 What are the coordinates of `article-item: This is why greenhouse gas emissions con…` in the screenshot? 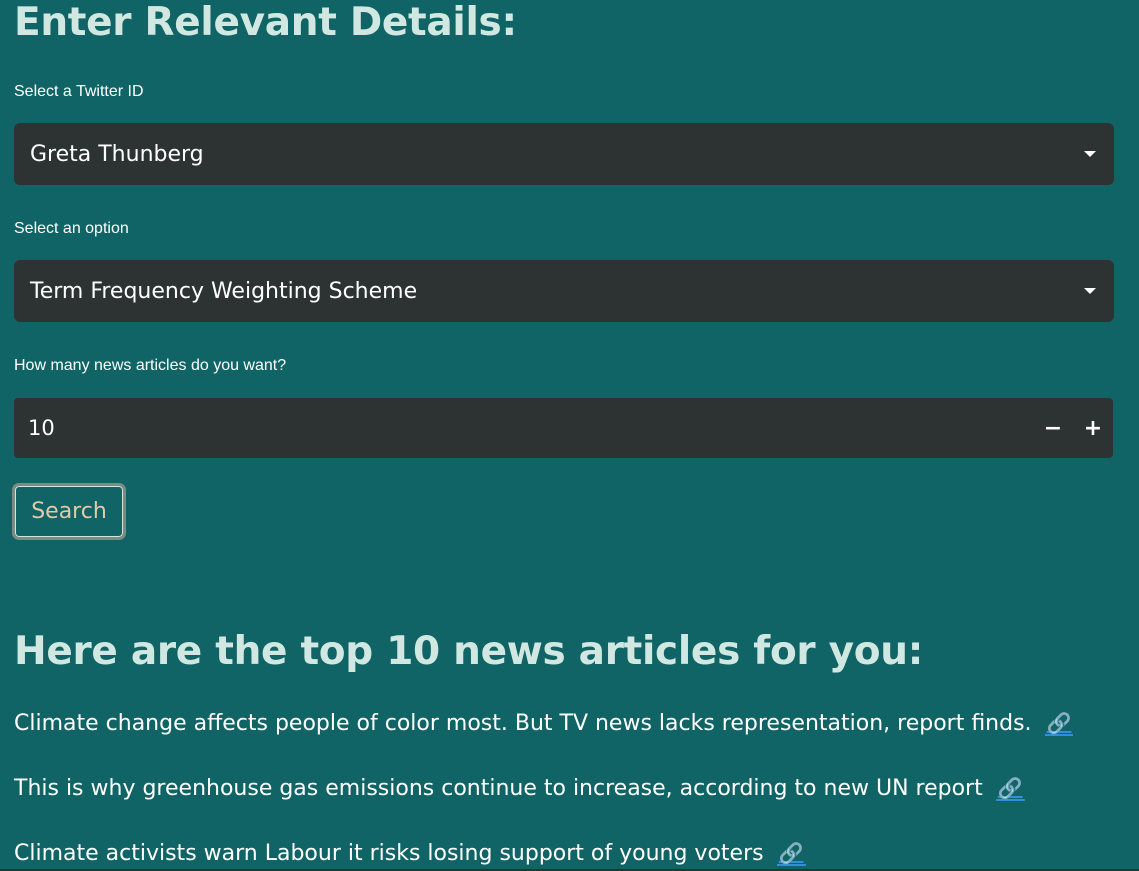 It's located at (519, 789).